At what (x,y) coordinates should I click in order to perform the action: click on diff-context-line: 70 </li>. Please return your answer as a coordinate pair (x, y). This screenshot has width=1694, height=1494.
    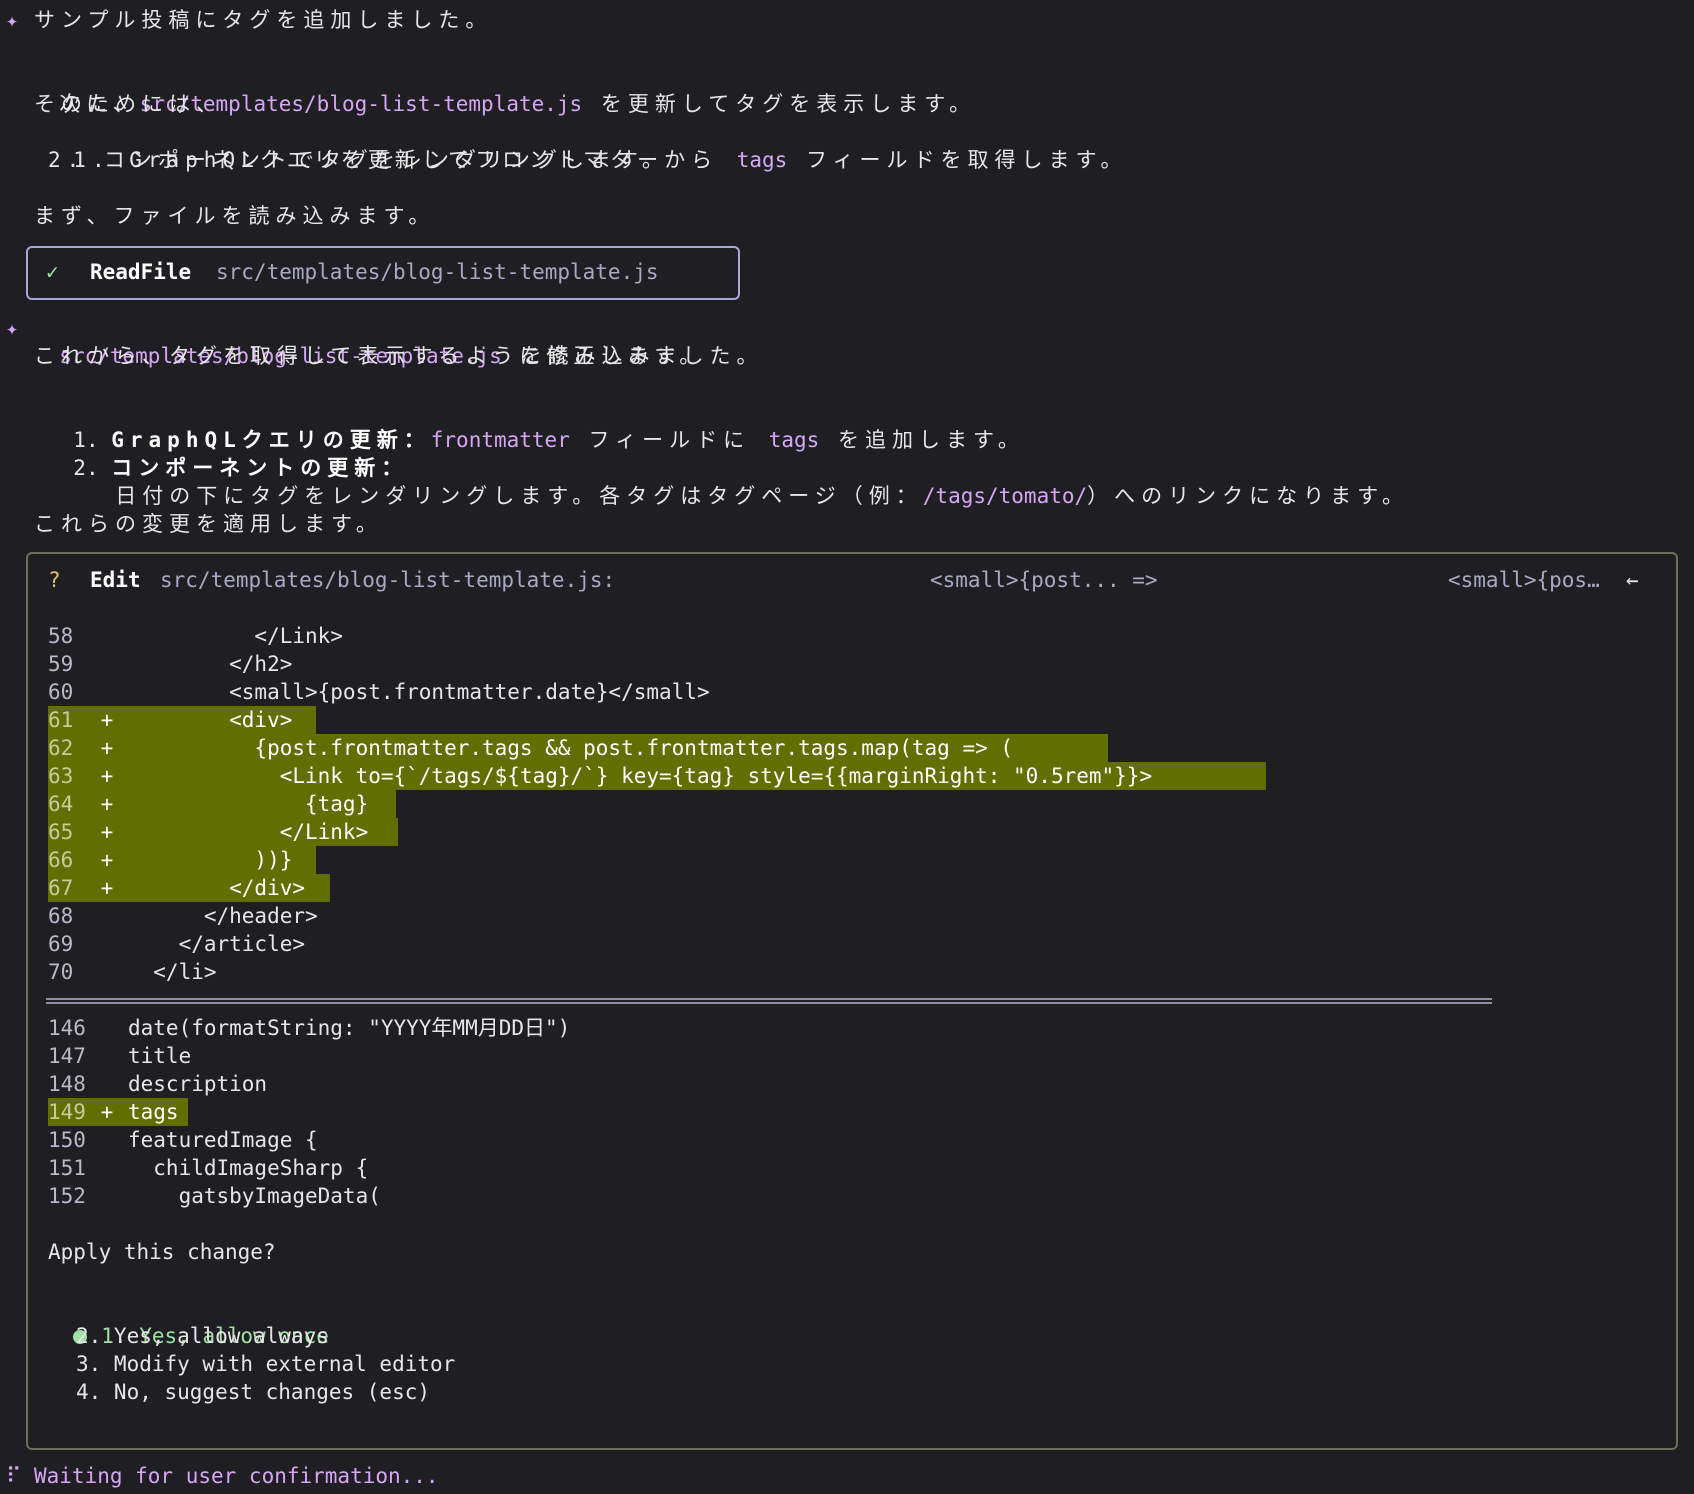
    Looking at the image, I should click on (132, 972).